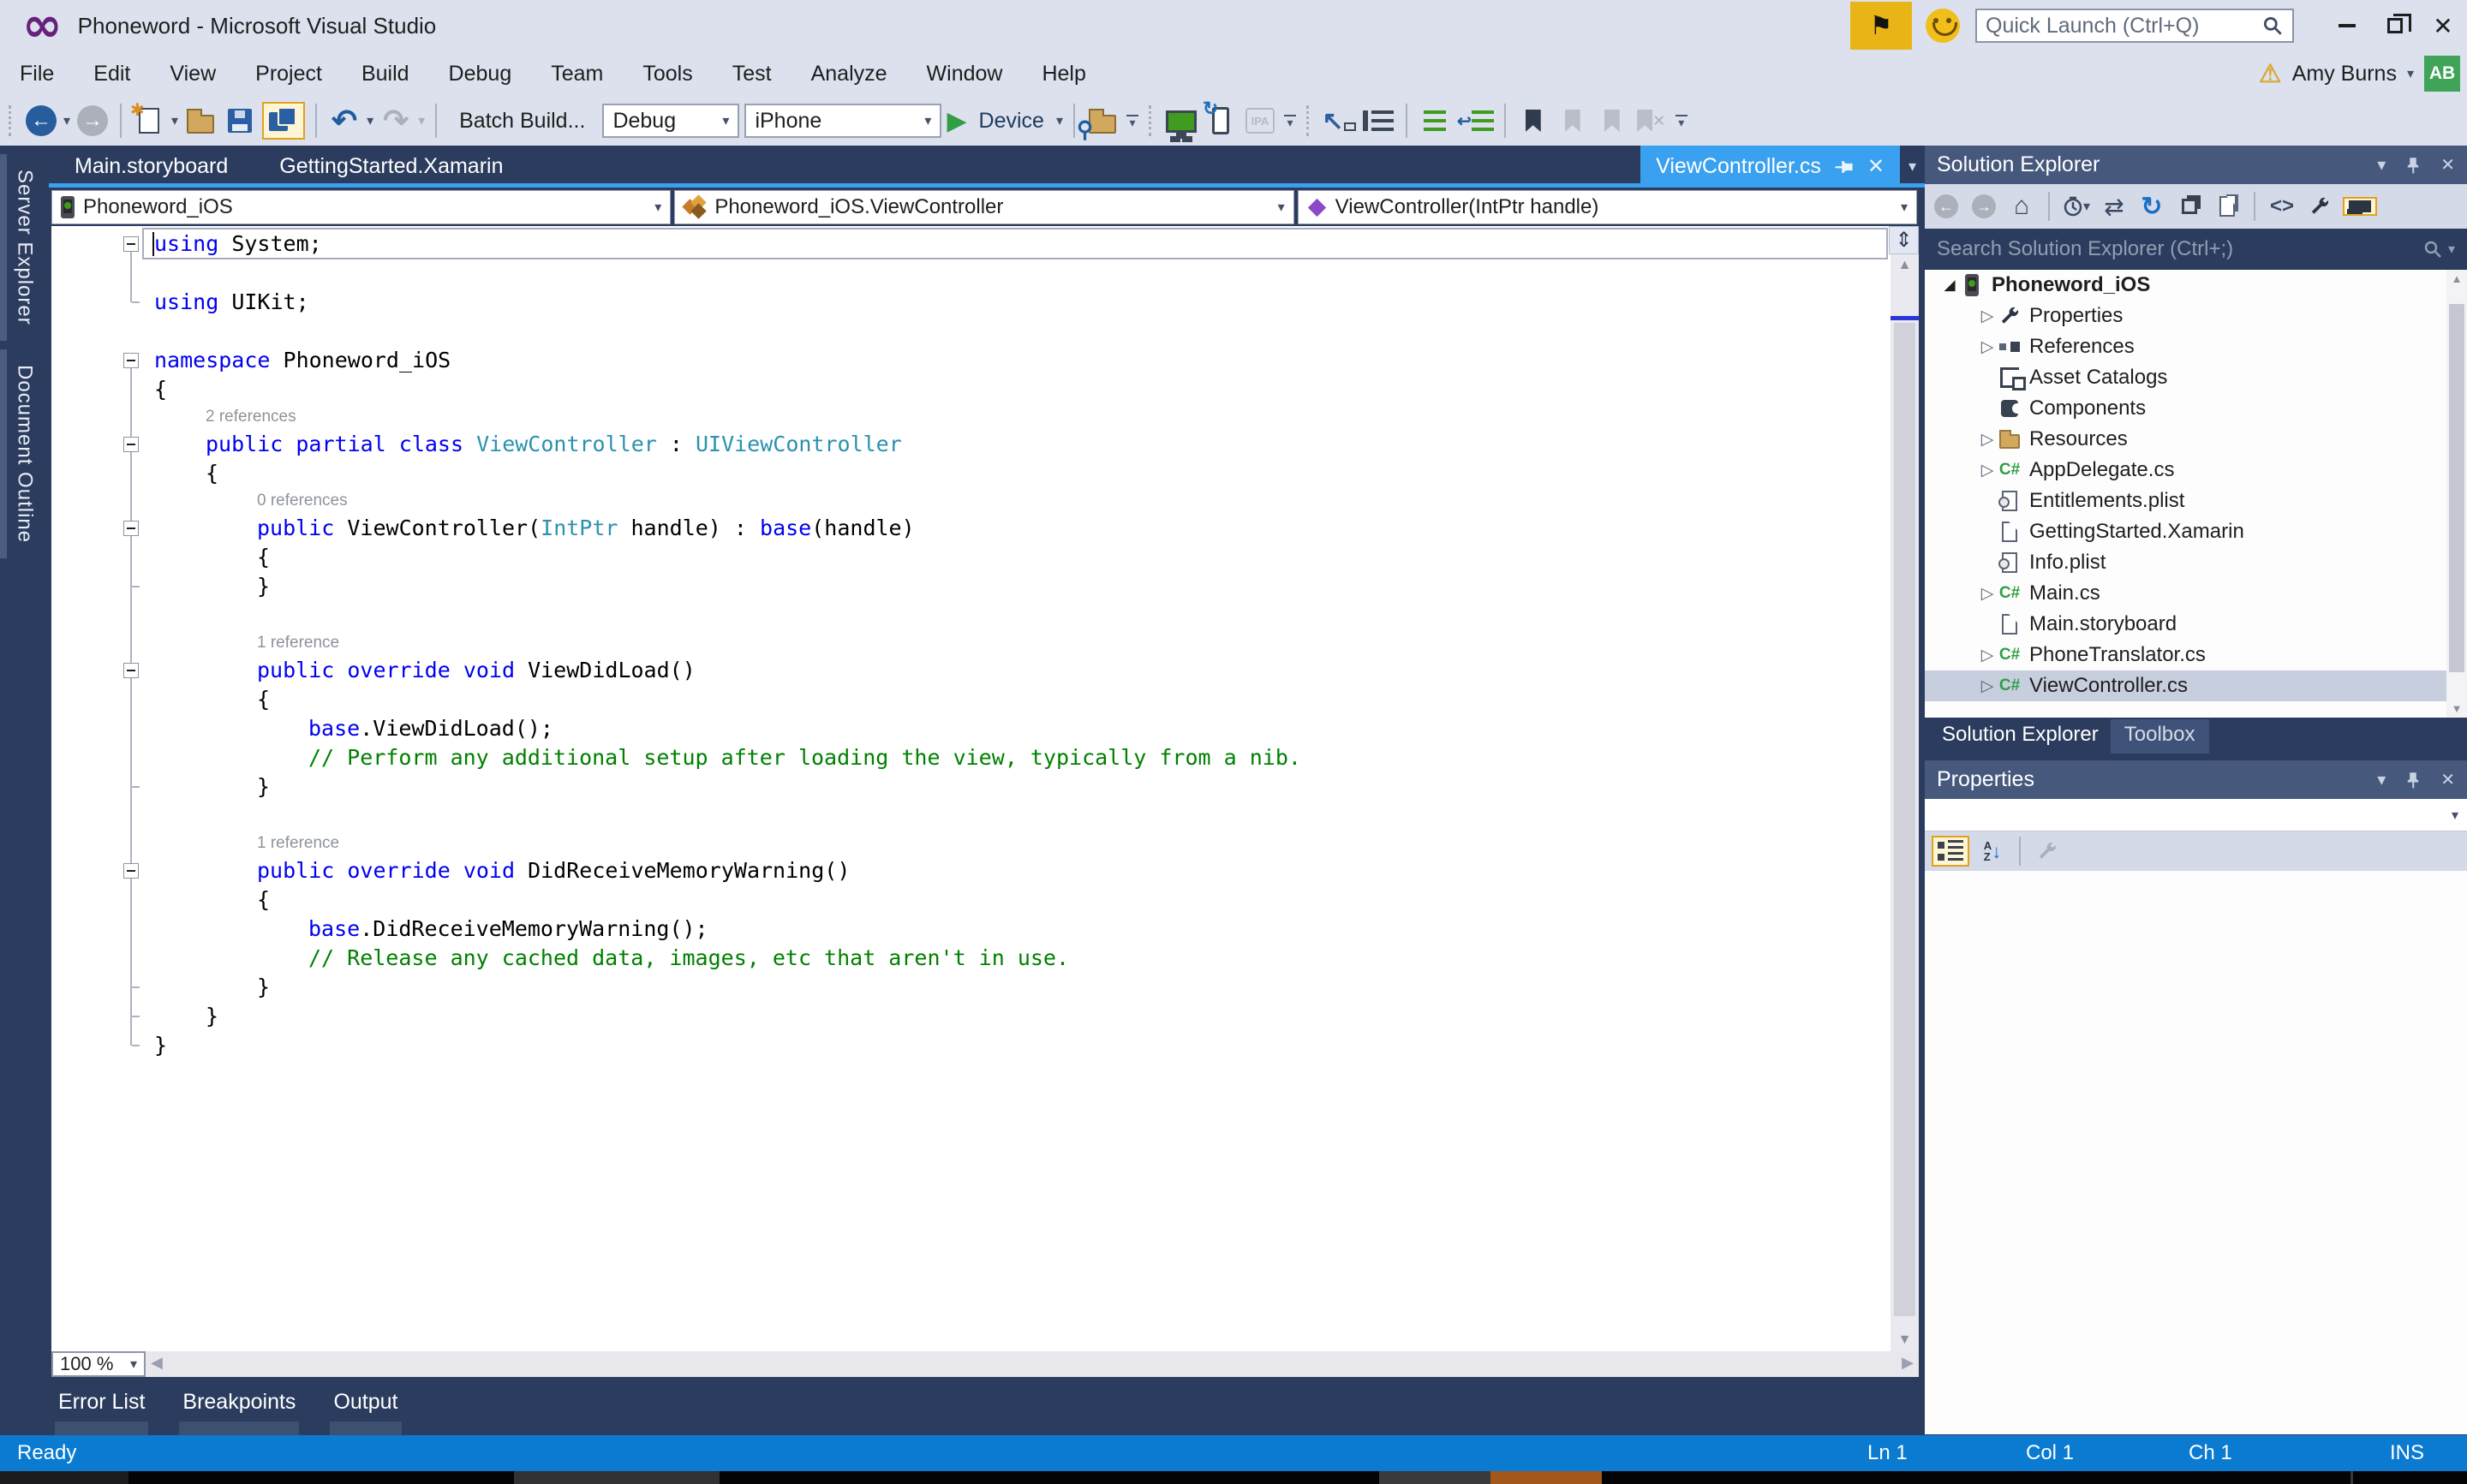  What do you see at coordinates (1475, 121) in the screenshot?
I see `increase-indent-button: ↩` at bounding box center [1475, 121].